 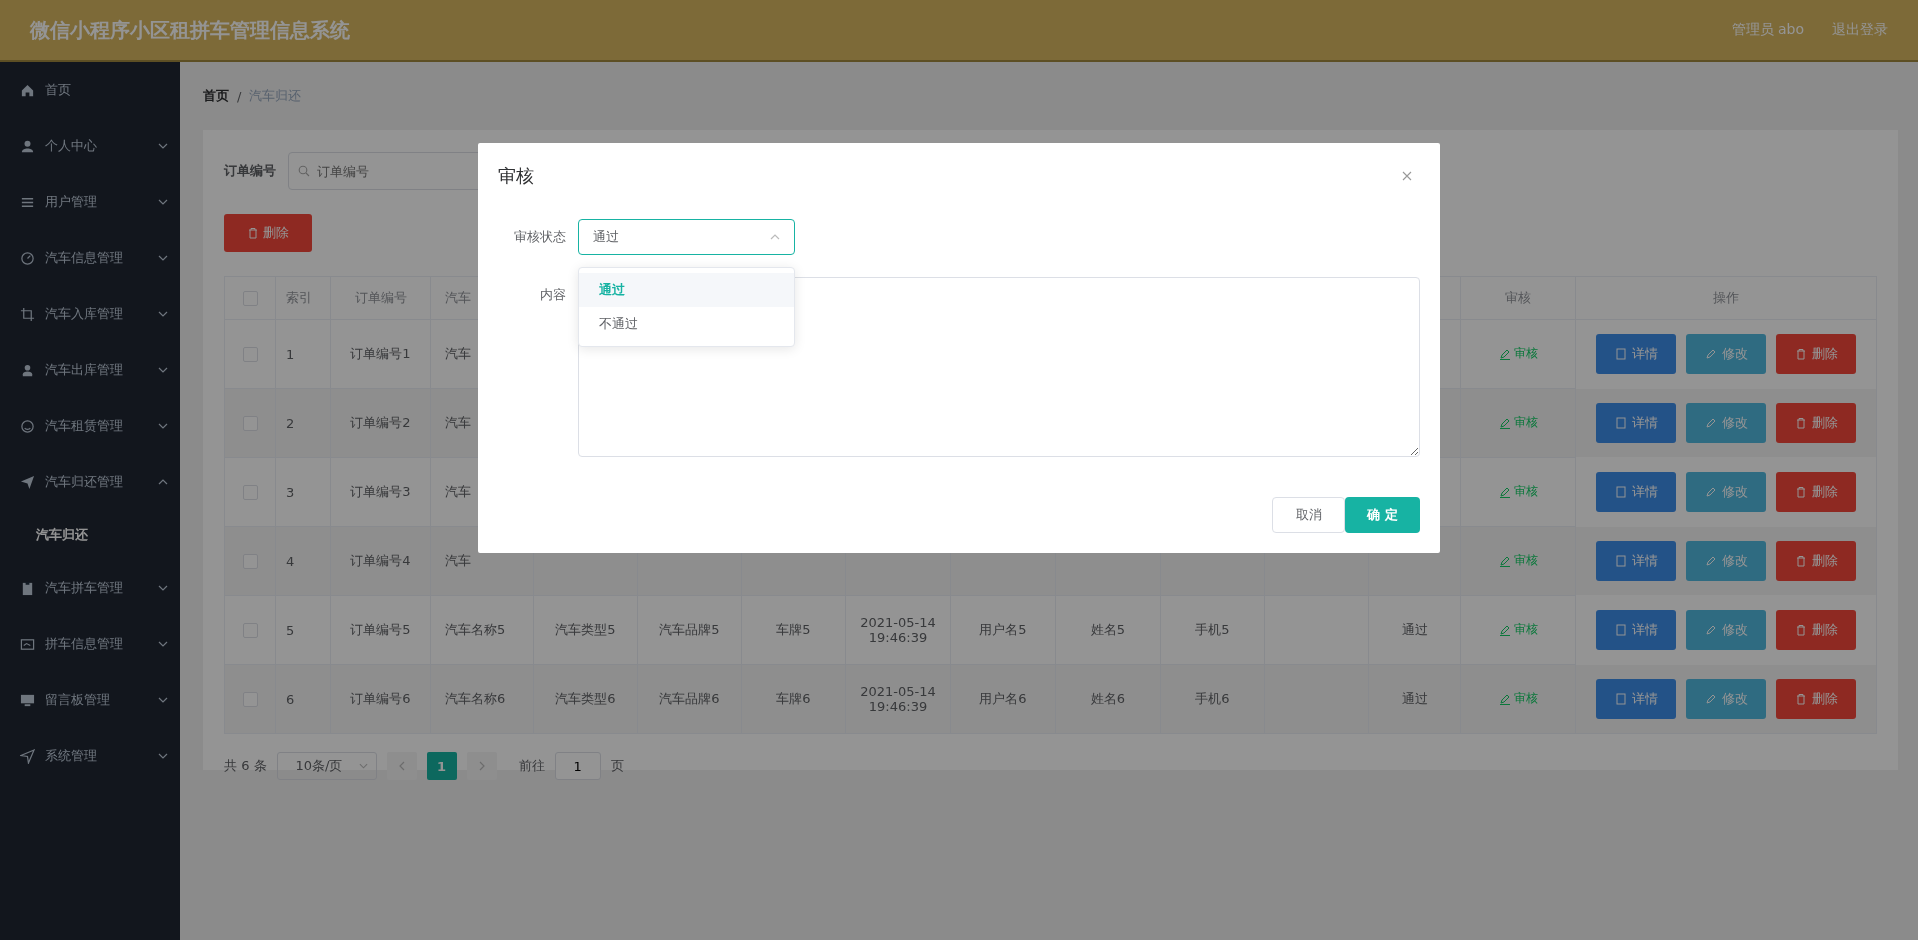 What do you see at coordinates (1108, 629) in the screenshot?
I see `table-cell: 姓名5` at bounding box center [1108, 629].